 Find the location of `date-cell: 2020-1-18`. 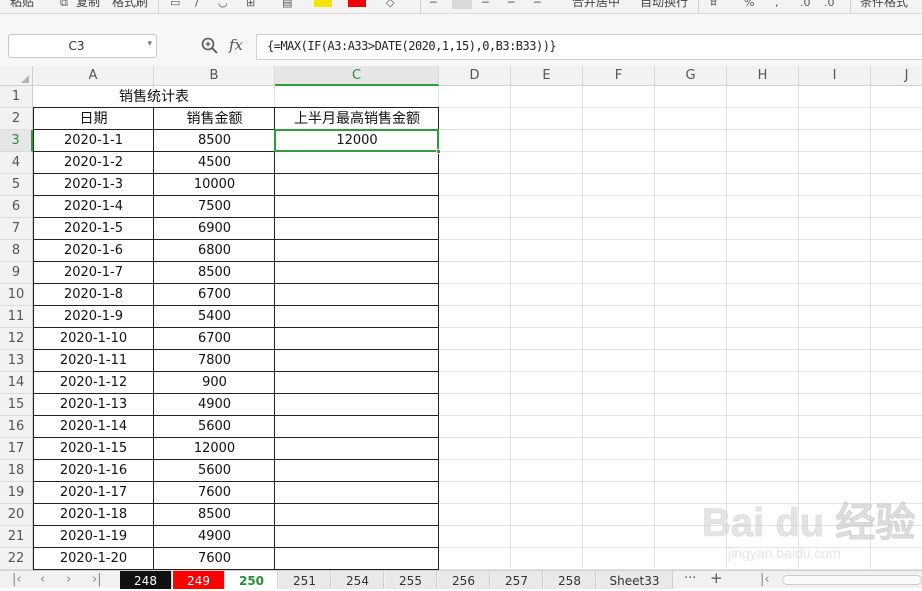

date-cell: 2020-1-18 is located at coordinates (93, 514).